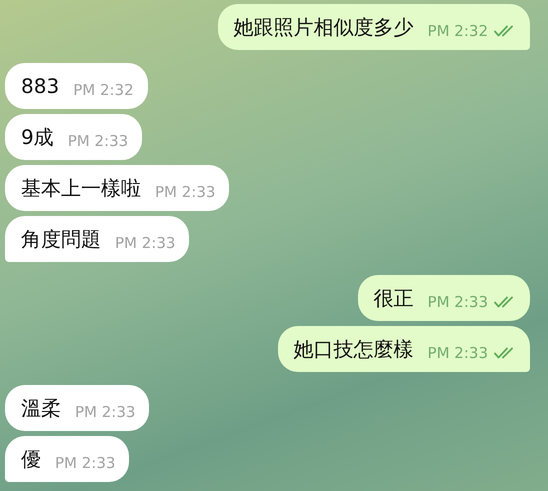  What do you see at coordinates (61, 239) in the screenshot?
I see `message-text: 角度問題` at bounding box center [61, 239].